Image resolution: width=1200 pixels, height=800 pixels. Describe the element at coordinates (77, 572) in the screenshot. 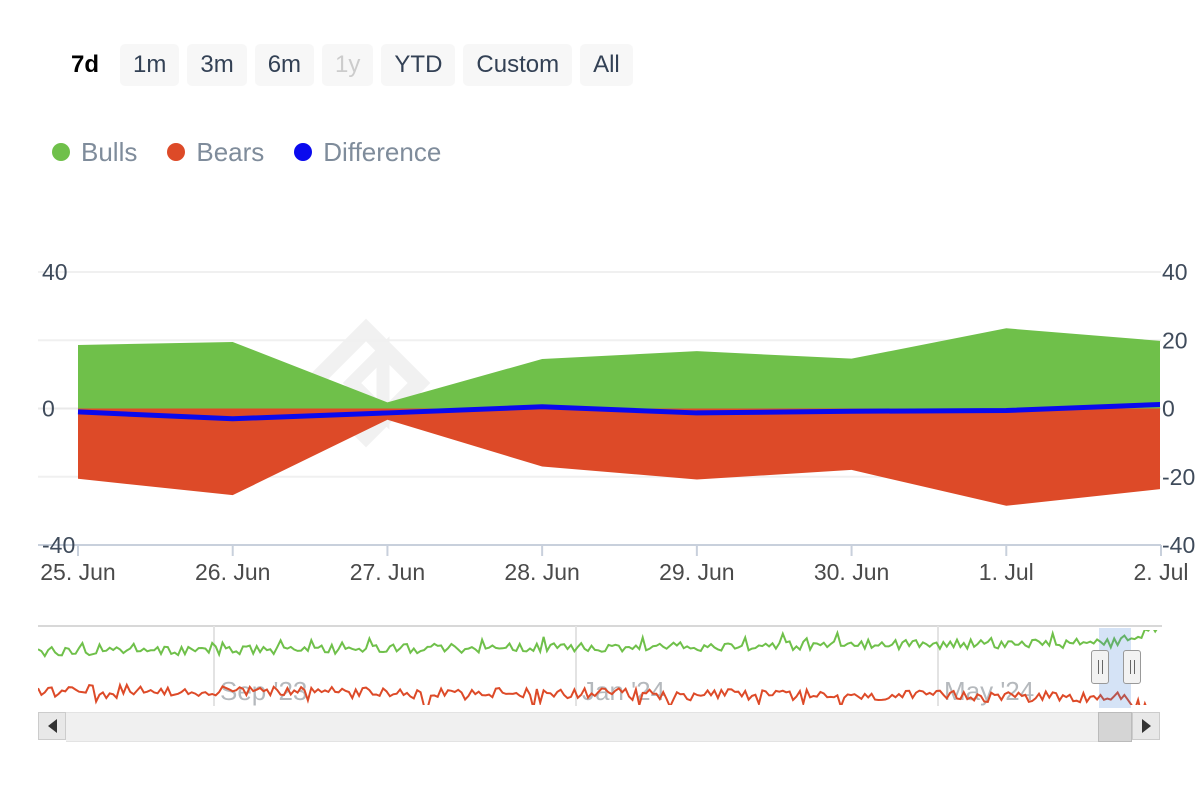

I see `x-axis-label: 25. Jun` at that location.